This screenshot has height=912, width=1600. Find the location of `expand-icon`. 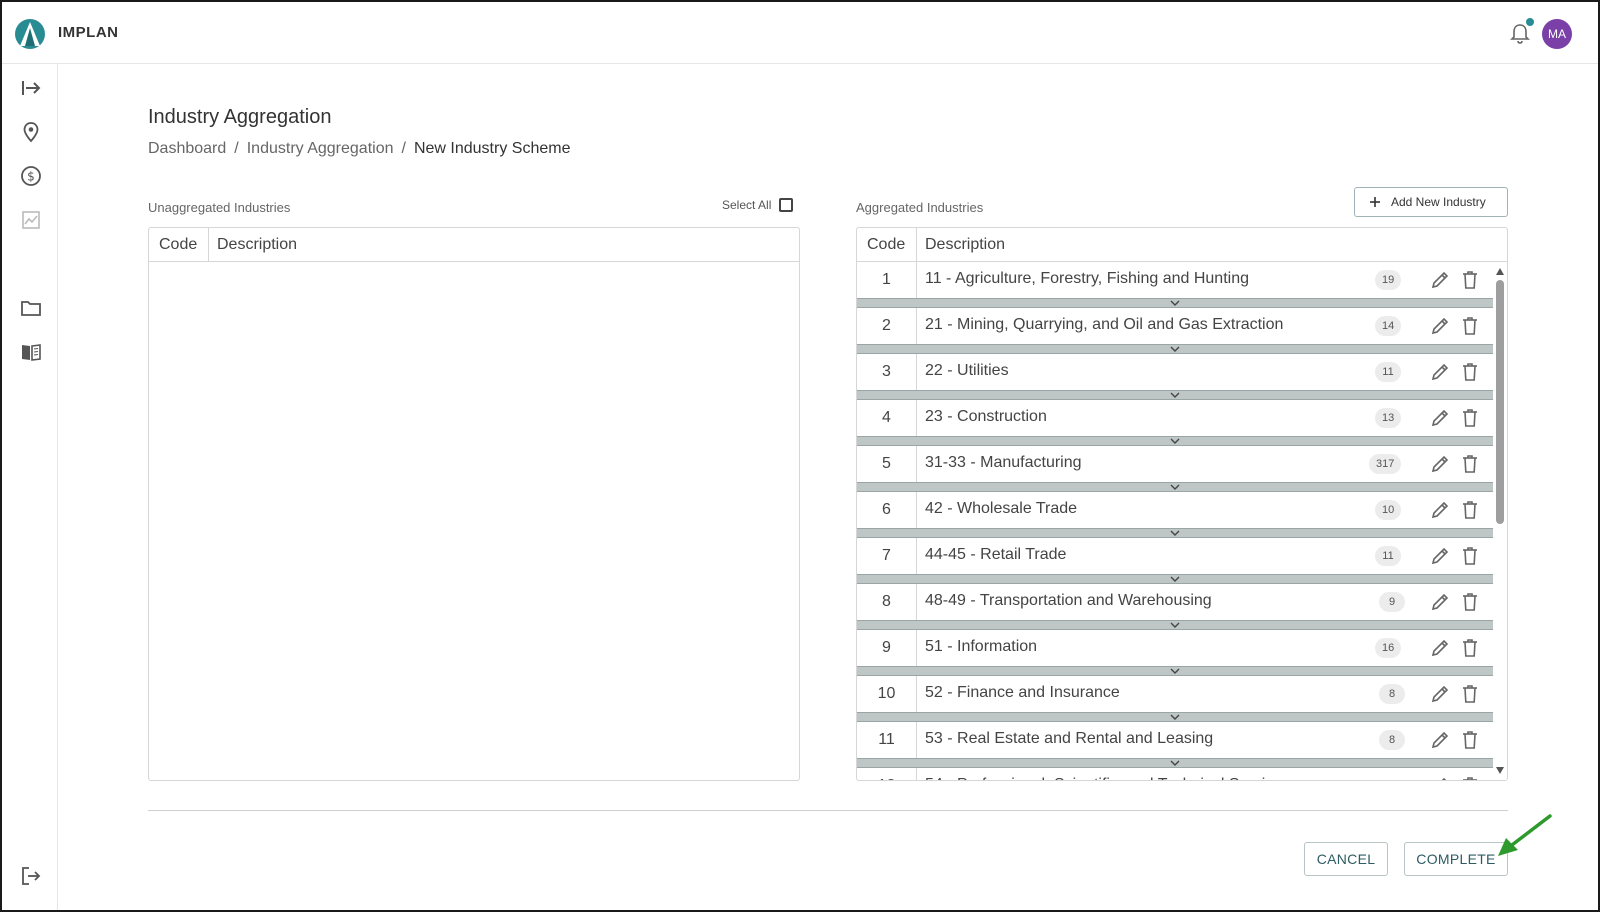

expand-icon is located at coordinates (31, 88).